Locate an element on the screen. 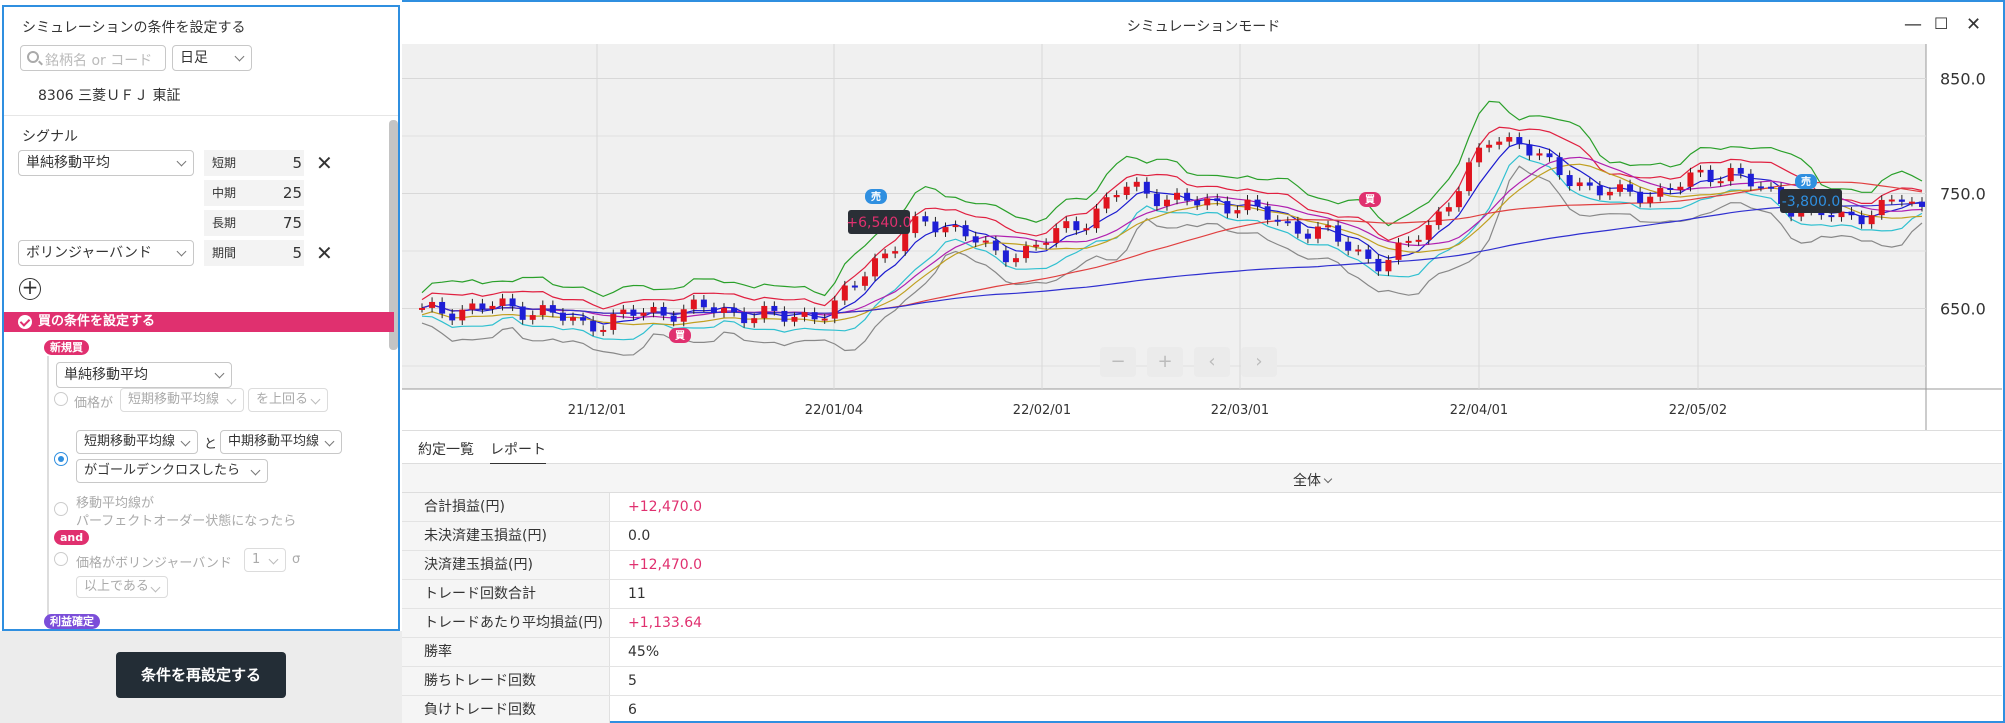 The width and height of the screenshot is (2005, 723). row-key: 勝ちトレード回数 is located at coordinates (506, 681).